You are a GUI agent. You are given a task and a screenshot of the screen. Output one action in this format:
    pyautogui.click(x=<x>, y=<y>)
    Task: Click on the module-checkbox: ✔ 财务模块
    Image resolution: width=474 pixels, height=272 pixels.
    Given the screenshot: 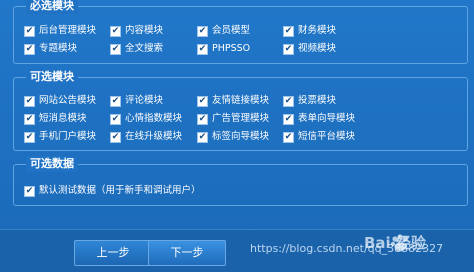 What is the action you would take?
    pyautogui.click(x=309, y=31)
    